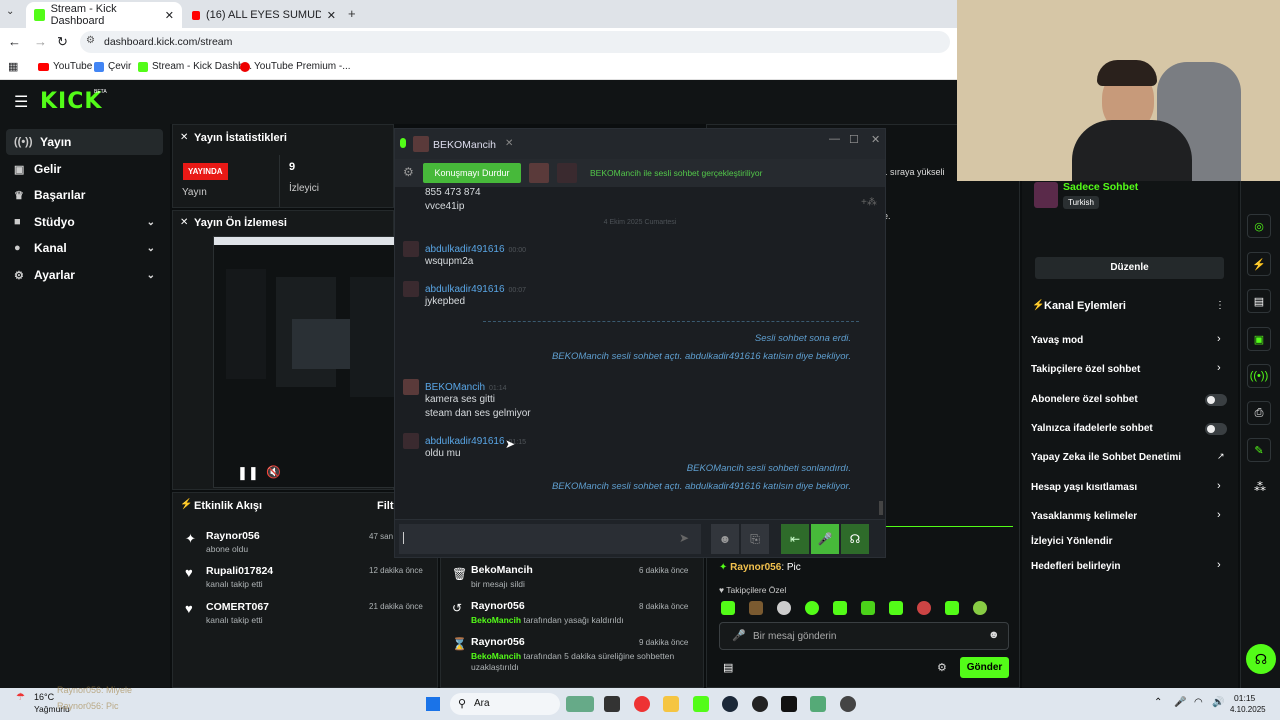  Describe the element at coordinates (1085, 369) in the screenshot. I see `action-followers-only: Takipçilere özel sohbet` at that location.